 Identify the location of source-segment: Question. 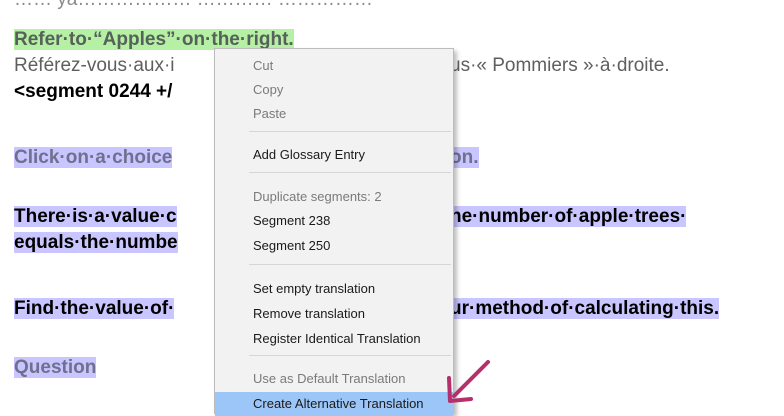
(55, 368).